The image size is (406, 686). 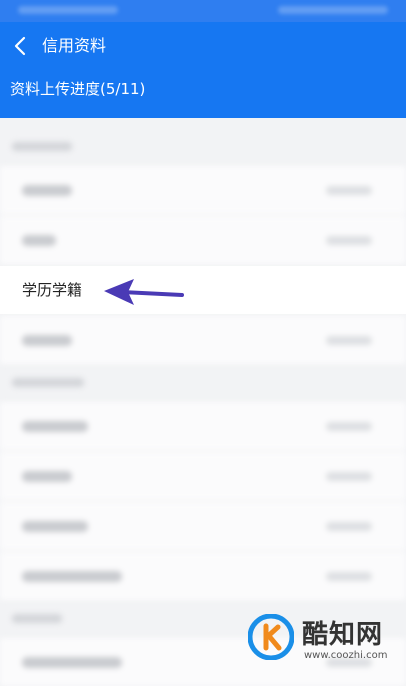 I want to click on list-item-label: 学历学籍, so click(x=52, y=290).